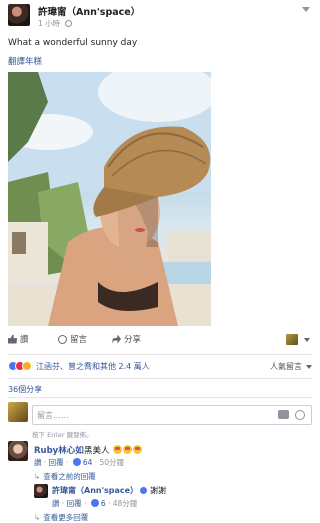 The height and width of the screenshot is (523, 320). I want to click on verified-badge-icon, so click(144, 490).